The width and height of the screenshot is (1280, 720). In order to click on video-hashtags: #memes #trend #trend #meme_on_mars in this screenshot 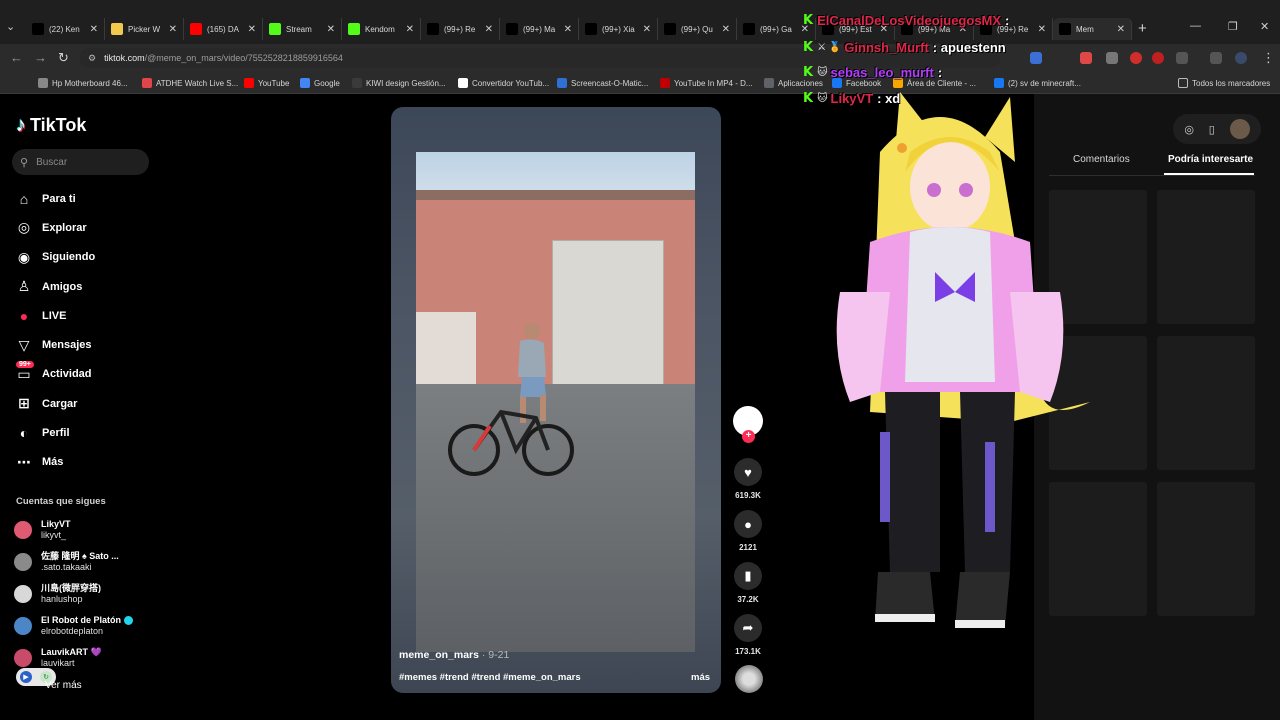, I will do `click(490, 677)`.